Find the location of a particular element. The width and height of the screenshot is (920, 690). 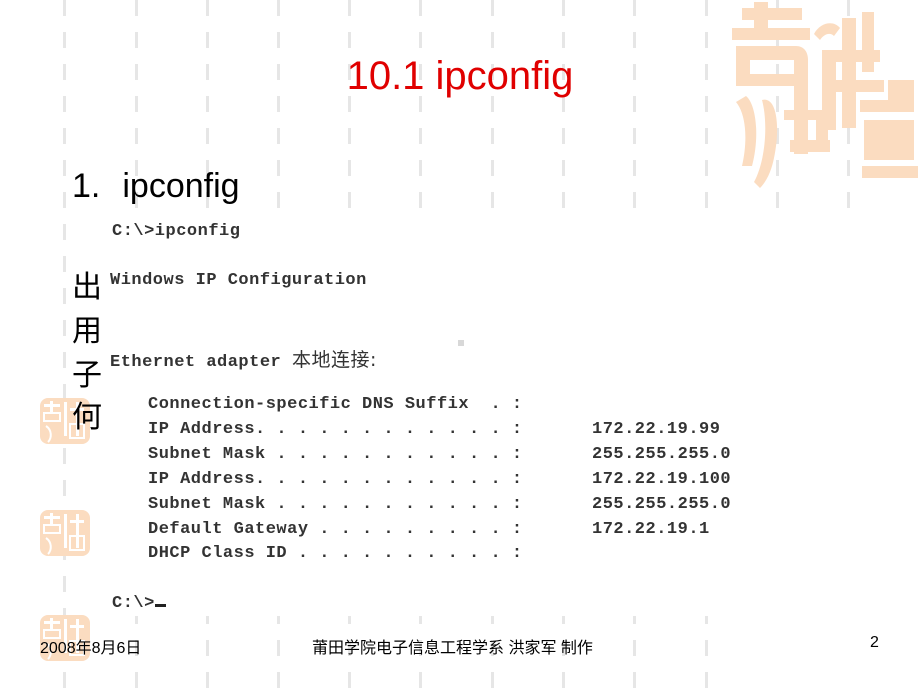

adapter-prefix: Ethernet adapter is located at coordinates (201, 362).